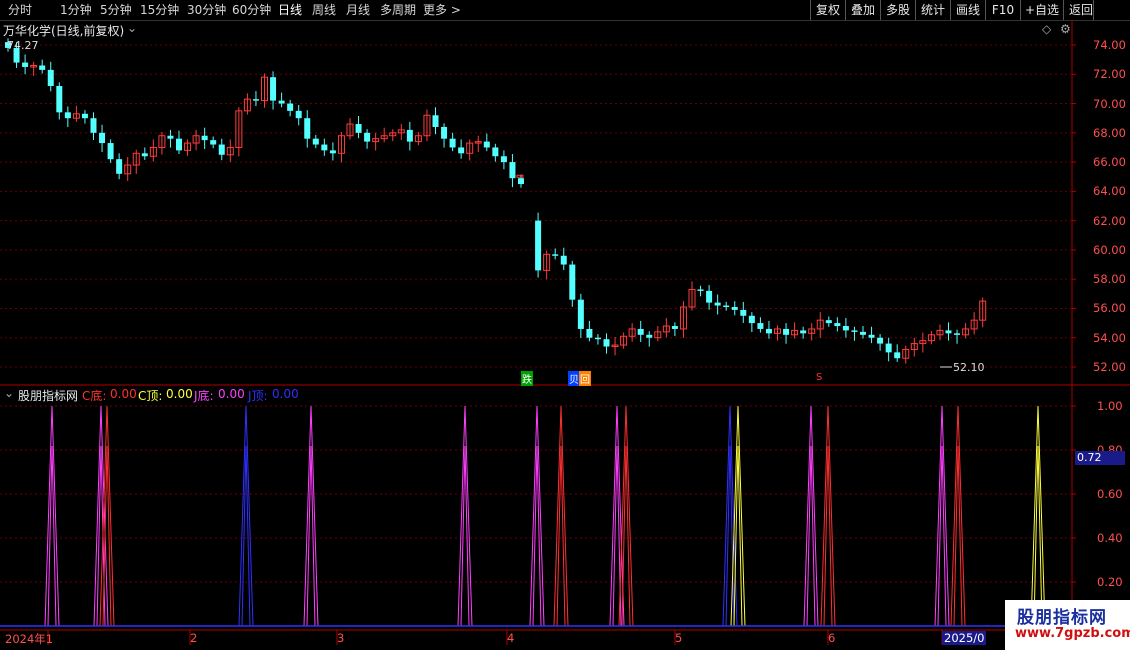  I want to click on chevron-down-icon: ⌄, so click(132, 28).